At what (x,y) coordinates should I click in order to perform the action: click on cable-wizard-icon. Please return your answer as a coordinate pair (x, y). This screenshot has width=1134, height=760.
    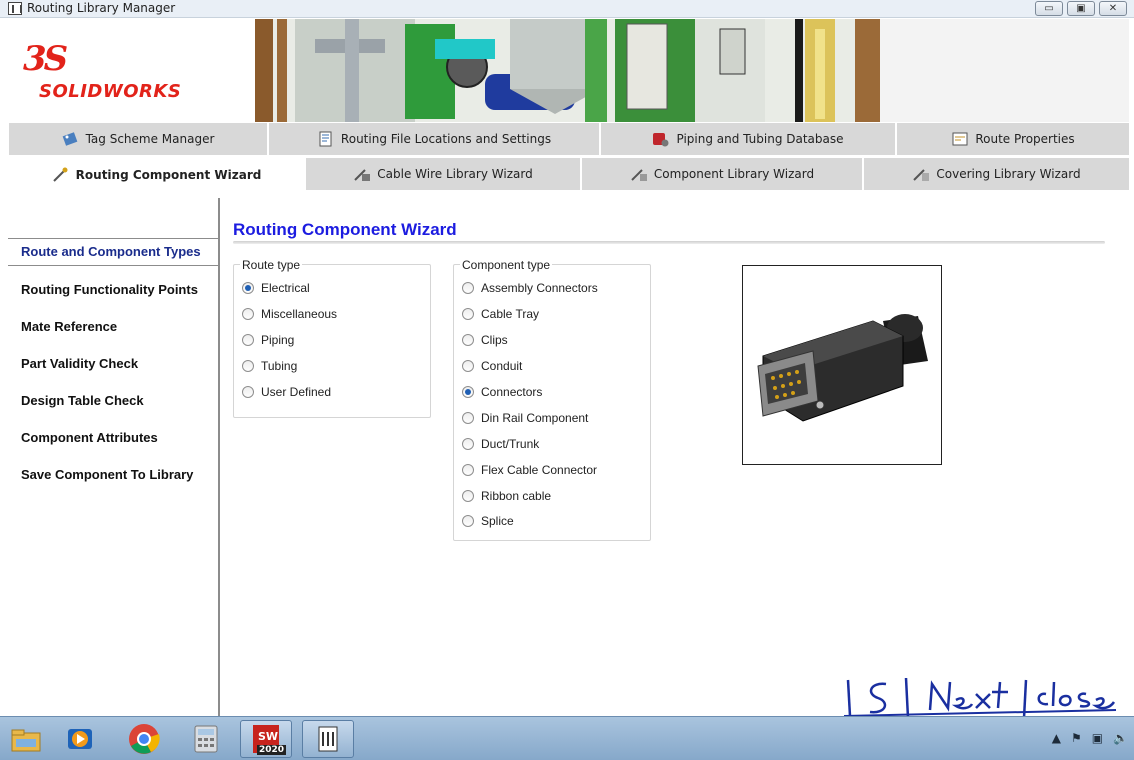
    Looking at the image, I should click on (362, 174).